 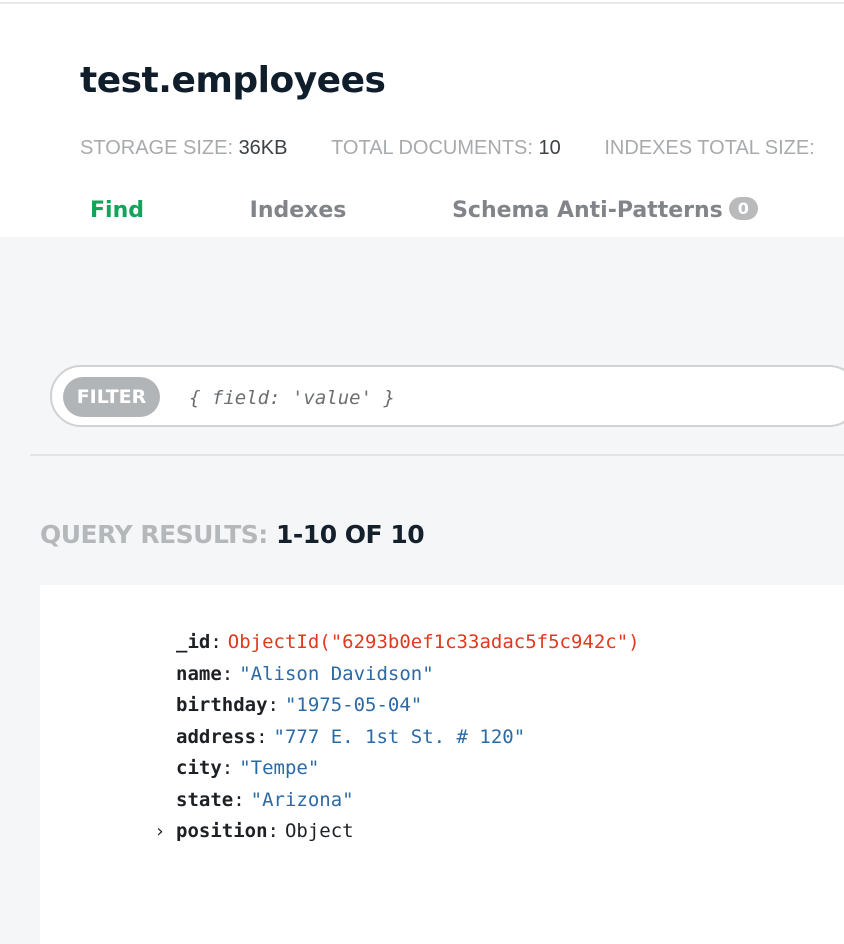 What do you see at coordinates (154, 534) in the screenshot?
I see `results-label: QUERY RESULTS:` at bounding box center [154, 534].